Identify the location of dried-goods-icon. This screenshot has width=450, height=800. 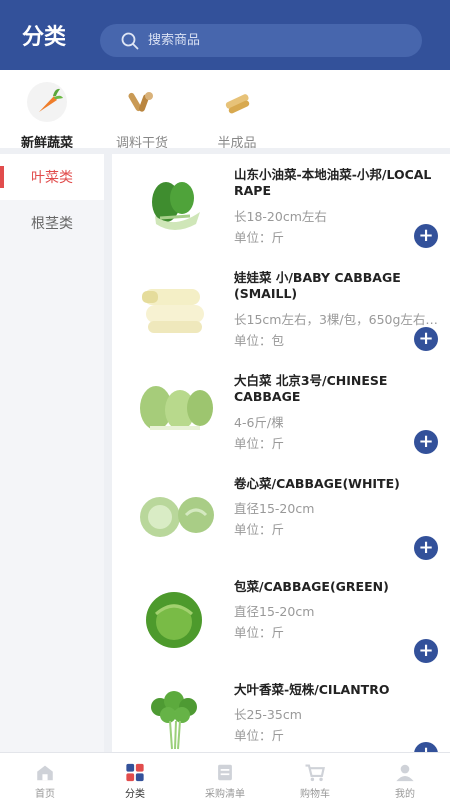
(142, 102).